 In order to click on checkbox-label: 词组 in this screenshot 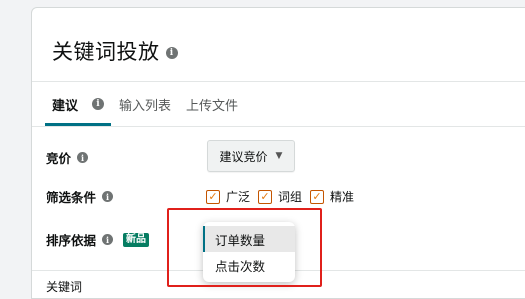, I will do `click(290, 197)`.